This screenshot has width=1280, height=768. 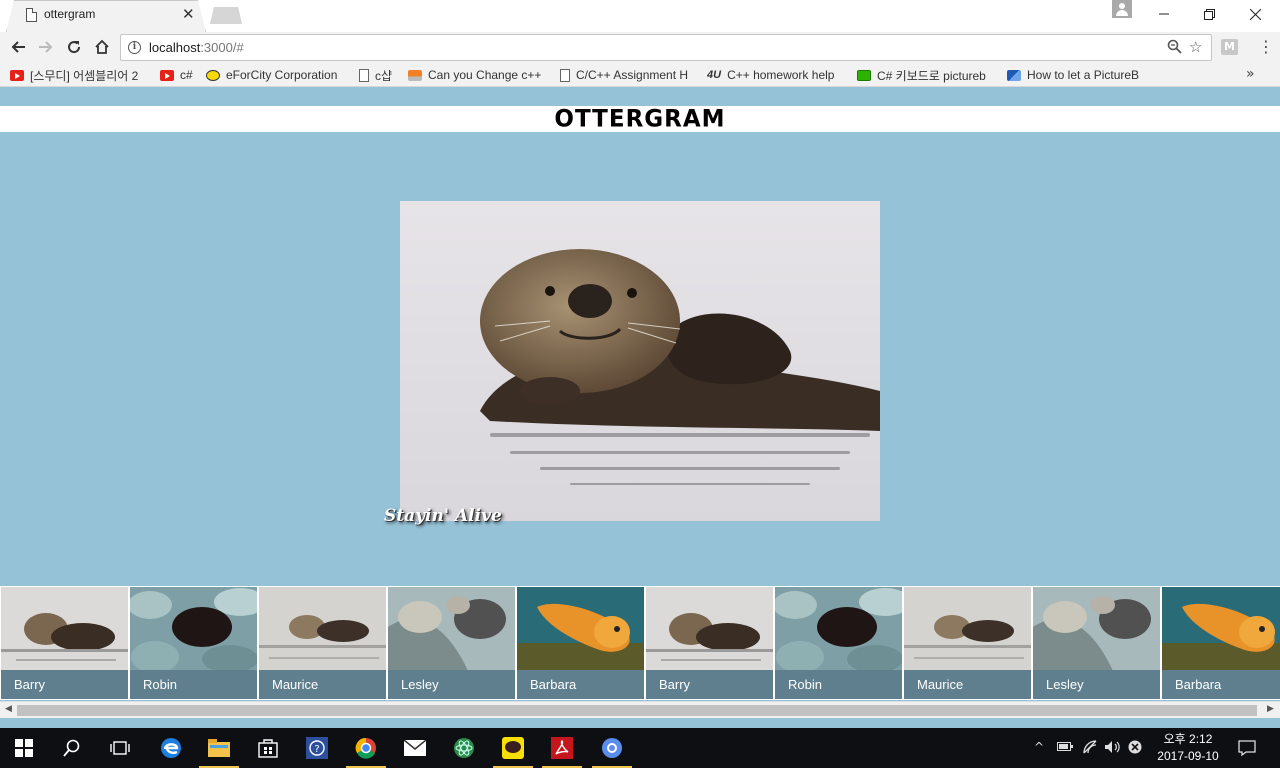 What do you see at coordinates (120, 748) in the screenshot?
I see `task-view-icon` at bounding box center [120, 748].